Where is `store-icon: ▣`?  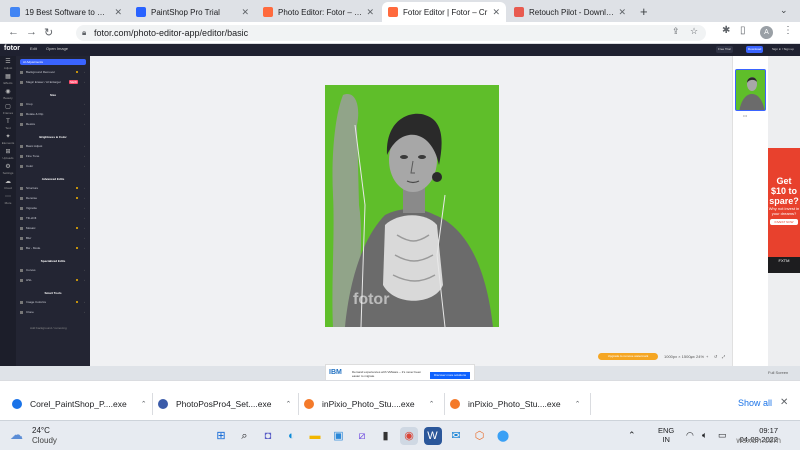
store-icon: ▣ is located at coordinates (339, 436).